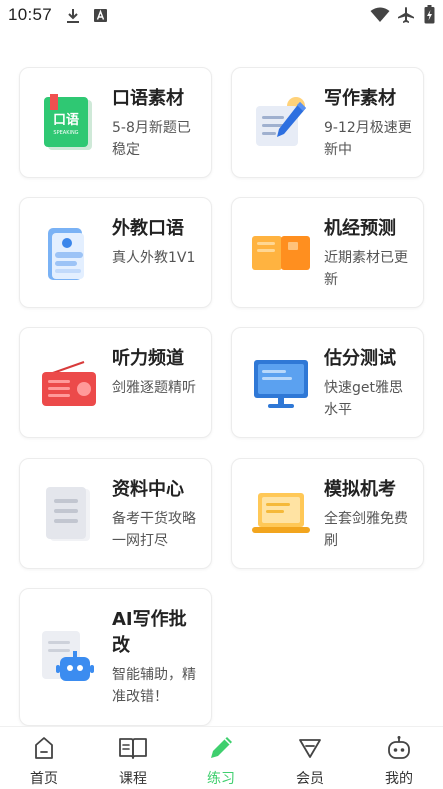 The image size is (443, 789). Describe the element at coordinates (68, 514) in the screenshot. I see `document-icon` at that location.